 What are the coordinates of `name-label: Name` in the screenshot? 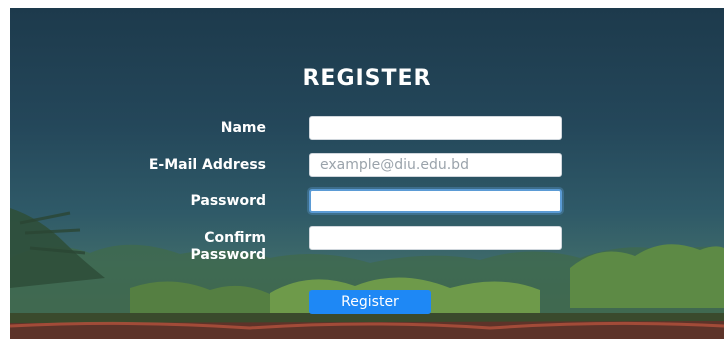 It's located at (243, 128).